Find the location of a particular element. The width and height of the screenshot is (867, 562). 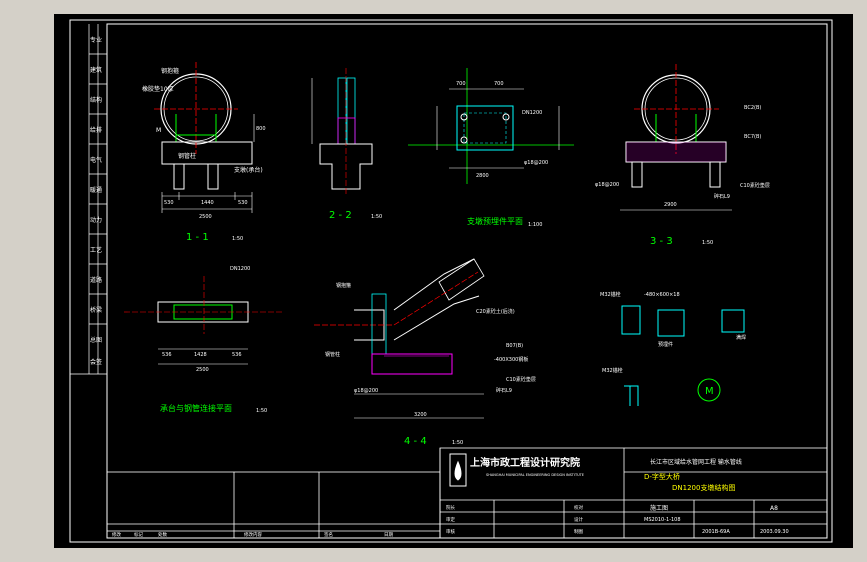

title-section-4-4: 4 - 4 is located at coordinates (415, 441).